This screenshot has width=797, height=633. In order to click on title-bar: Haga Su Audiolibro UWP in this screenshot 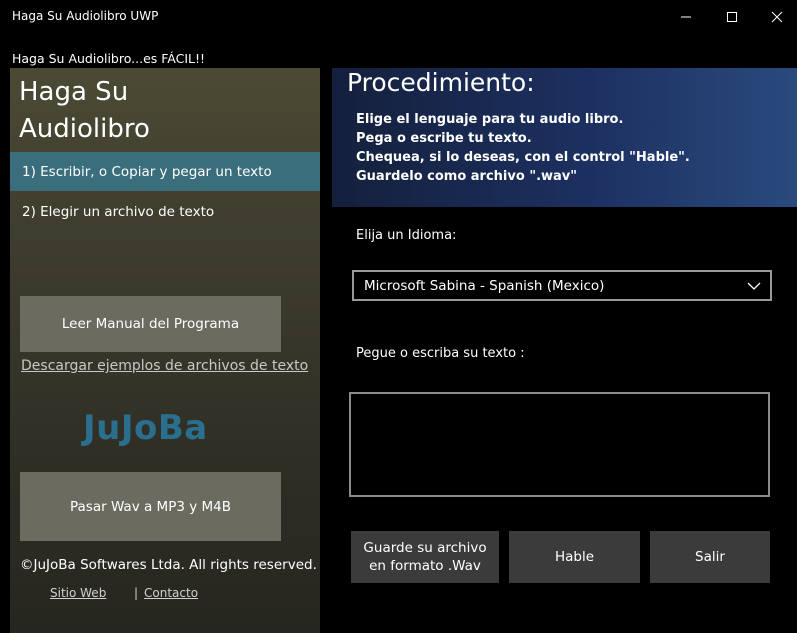, I will do `click(398, 17)`.